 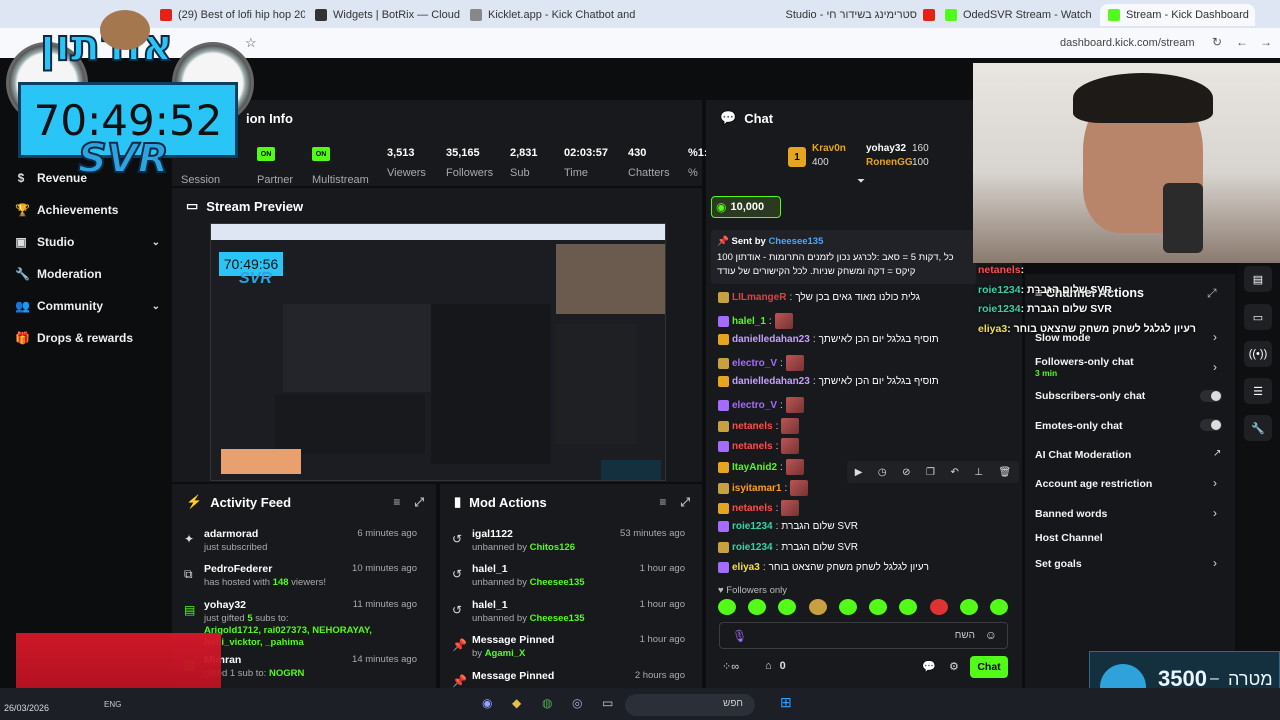 What do you see at coordinates (577, 703) in the screenshot?
I see `steam-icon: ◎` at bounding box center [577, 703].